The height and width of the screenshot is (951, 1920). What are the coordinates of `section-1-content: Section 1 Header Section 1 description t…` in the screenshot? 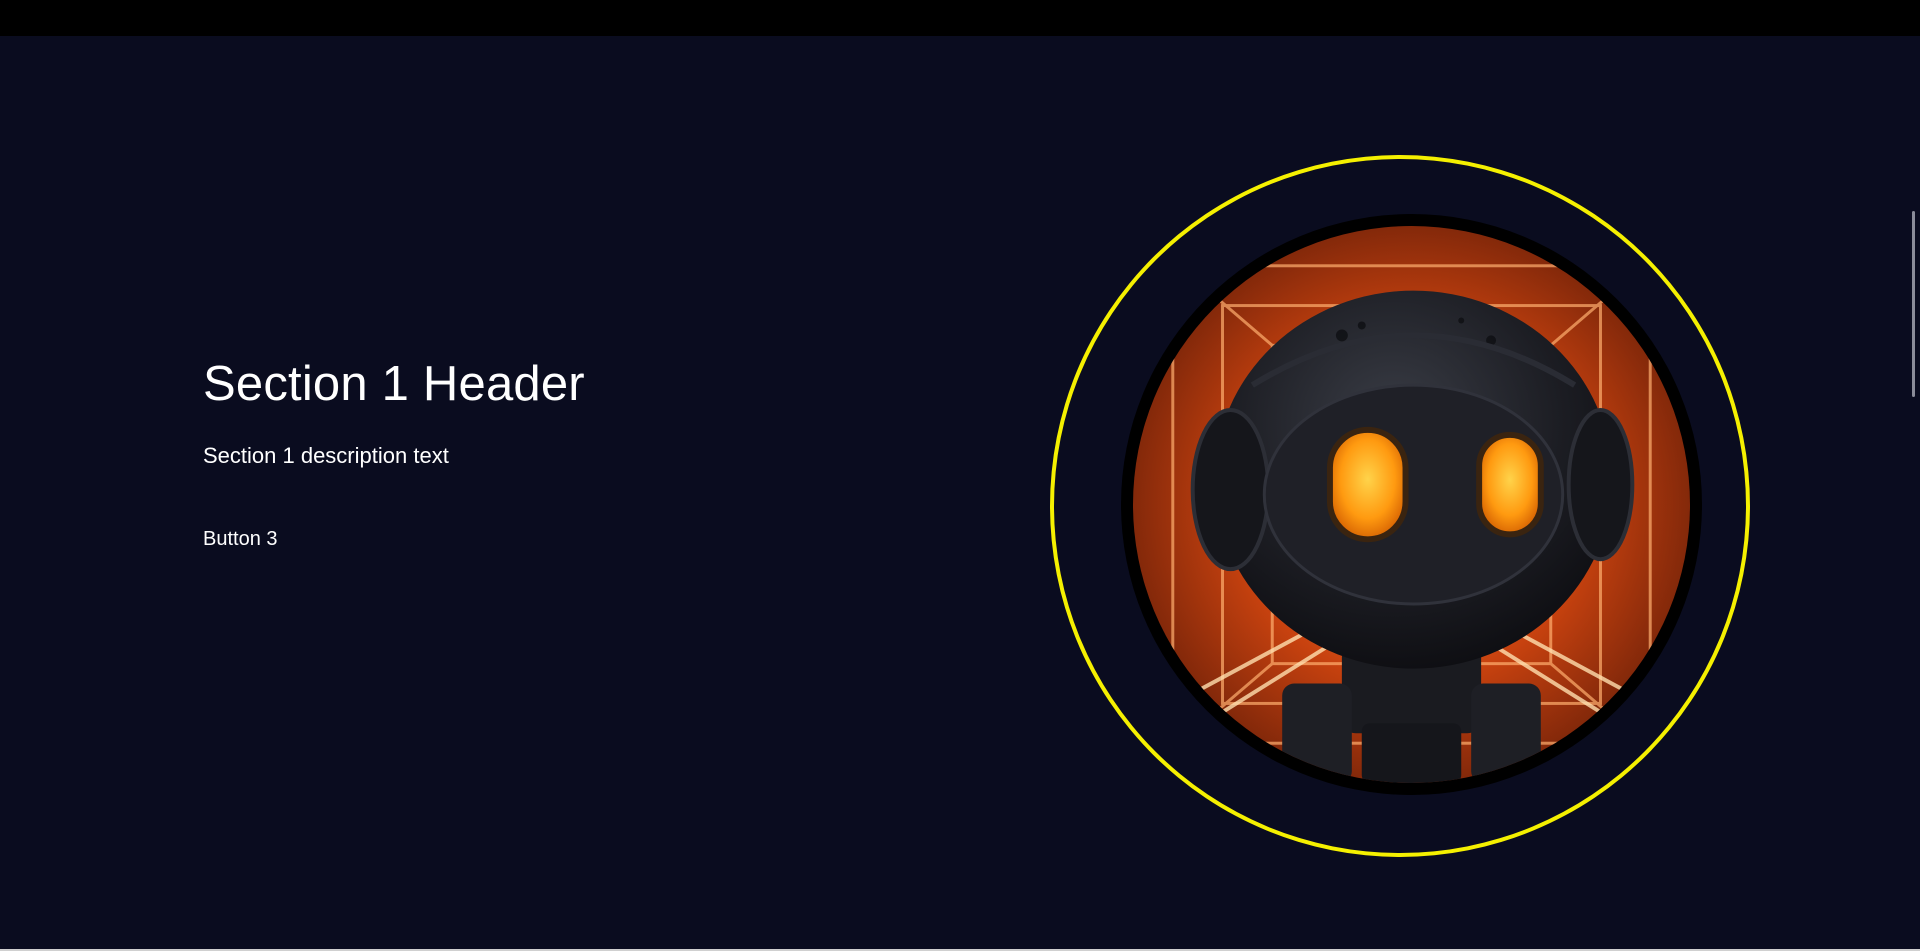 It's located at (394, 455).